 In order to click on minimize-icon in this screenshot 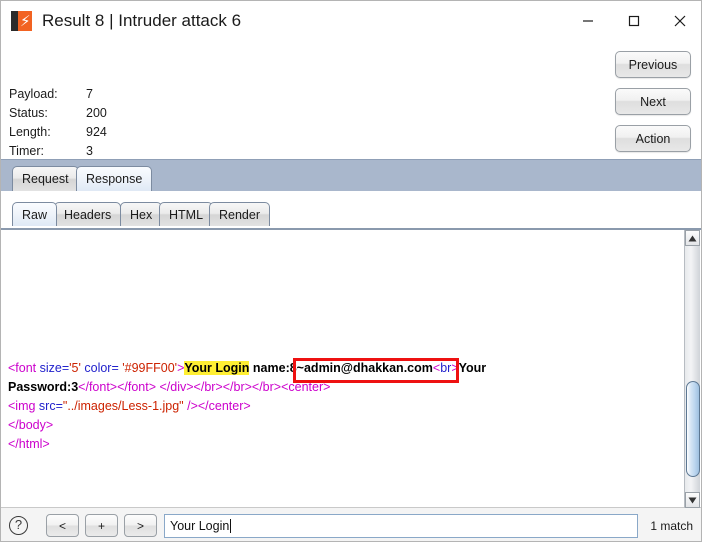, I will do `click(588, 21)`.